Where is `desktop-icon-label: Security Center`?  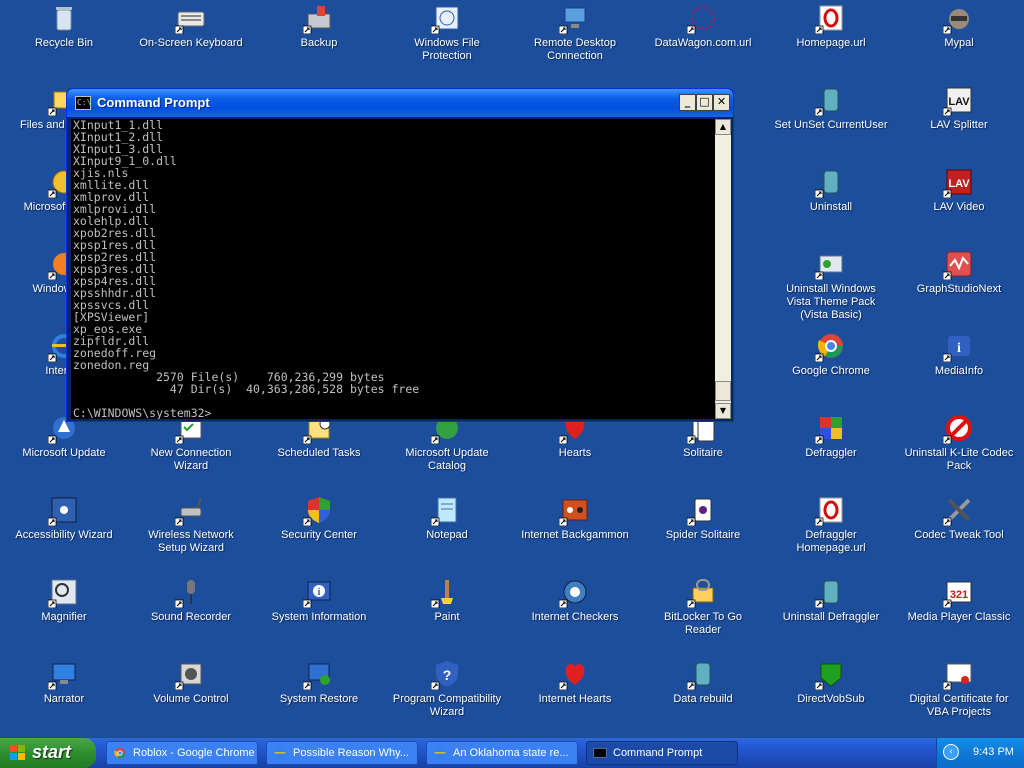
desktop-icon-label: Security Center is located at coordinates (319, 535).